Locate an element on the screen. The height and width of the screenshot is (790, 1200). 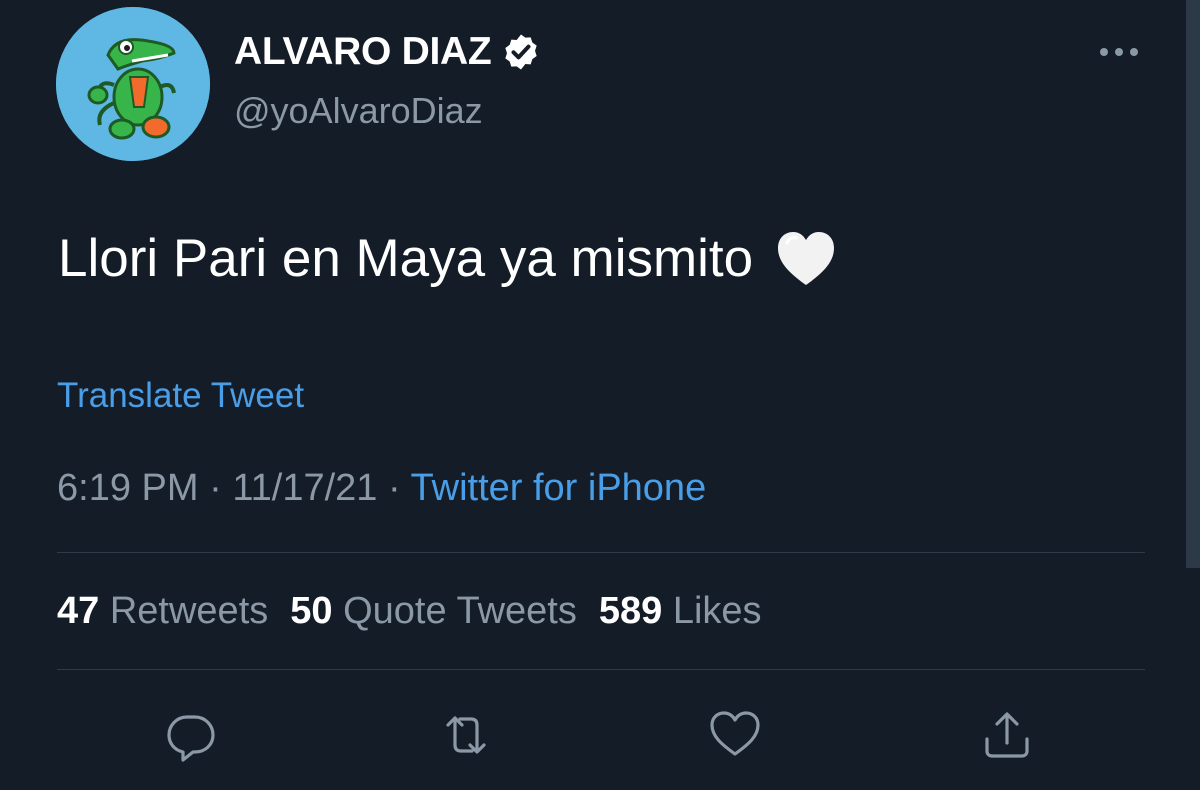
heart-icon is located at coordinates (735, 733).